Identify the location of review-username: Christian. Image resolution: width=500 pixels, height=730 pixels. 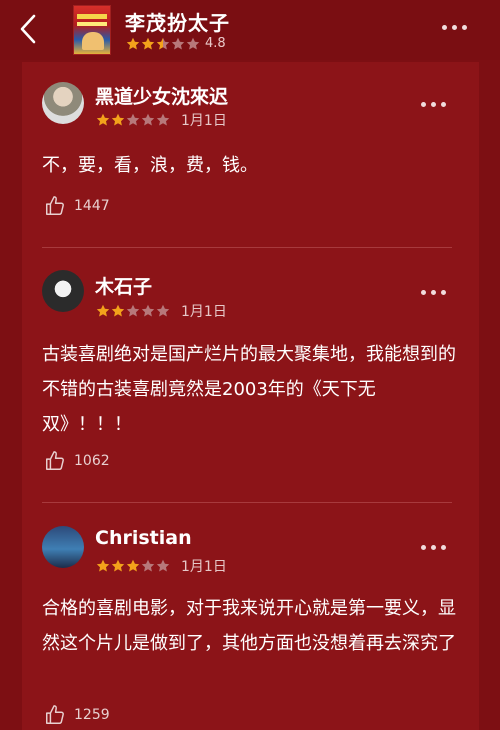
(143, 538).